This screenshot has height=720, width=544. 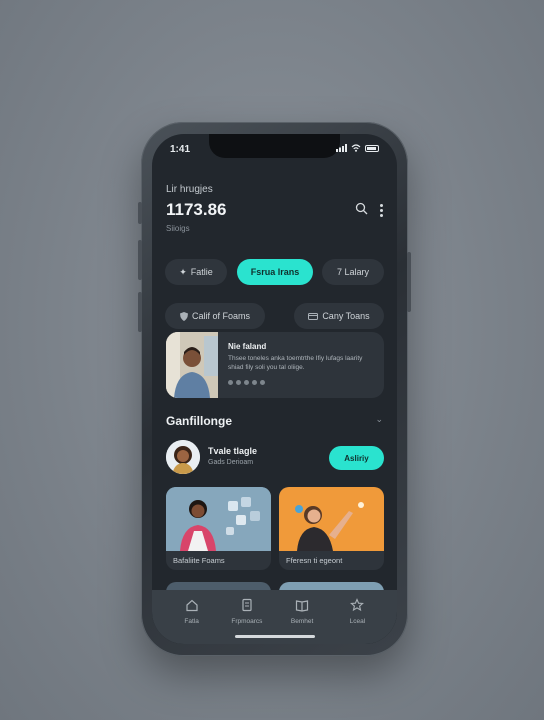 What do you see at coordinates (357, 605) in the screenshot?
I see `star-icon` at bounding box center [357, 605].